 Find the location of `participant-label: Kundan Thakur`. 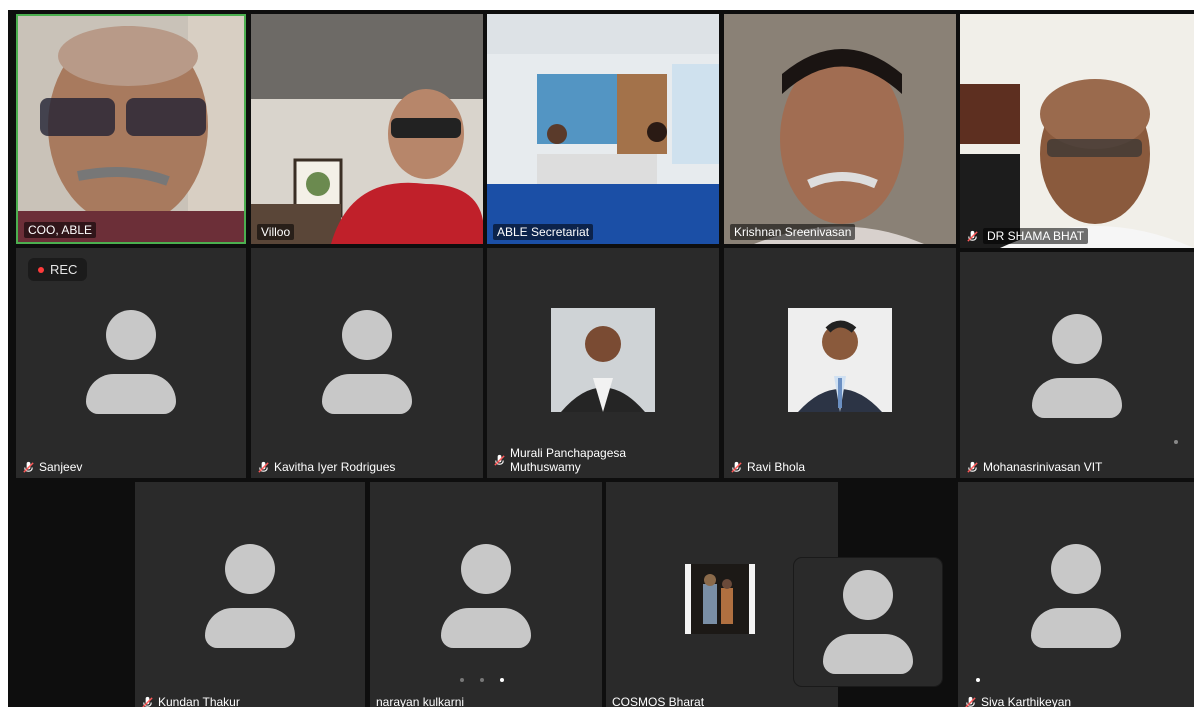

participant-label: Kundan Thakur is located at coordinates (190, 701).